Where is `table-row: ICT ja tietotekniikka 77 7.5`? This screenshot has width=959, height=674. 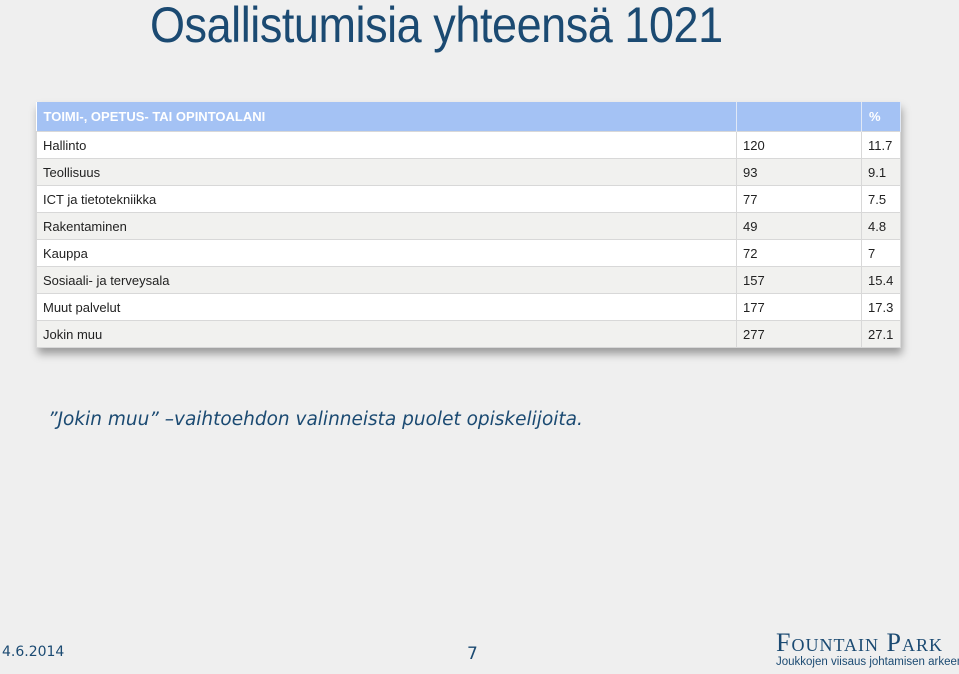
table-row: ICT ja tietotekniikka 77 7.5 is located at coordinates (468, 199).